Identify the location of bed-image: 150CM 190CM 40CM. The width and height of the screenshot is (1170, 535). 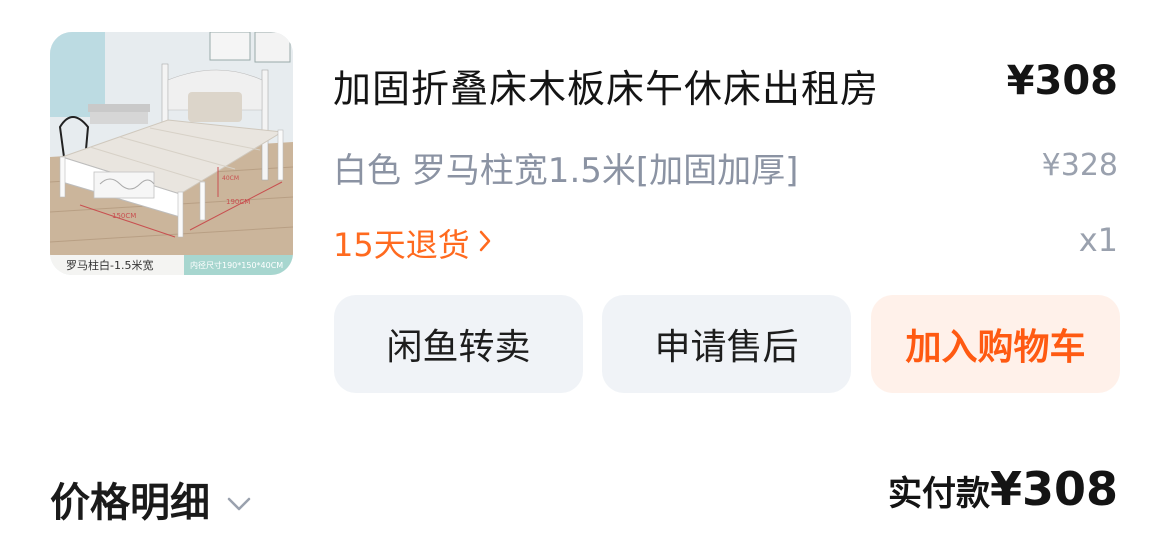
(171, 143).